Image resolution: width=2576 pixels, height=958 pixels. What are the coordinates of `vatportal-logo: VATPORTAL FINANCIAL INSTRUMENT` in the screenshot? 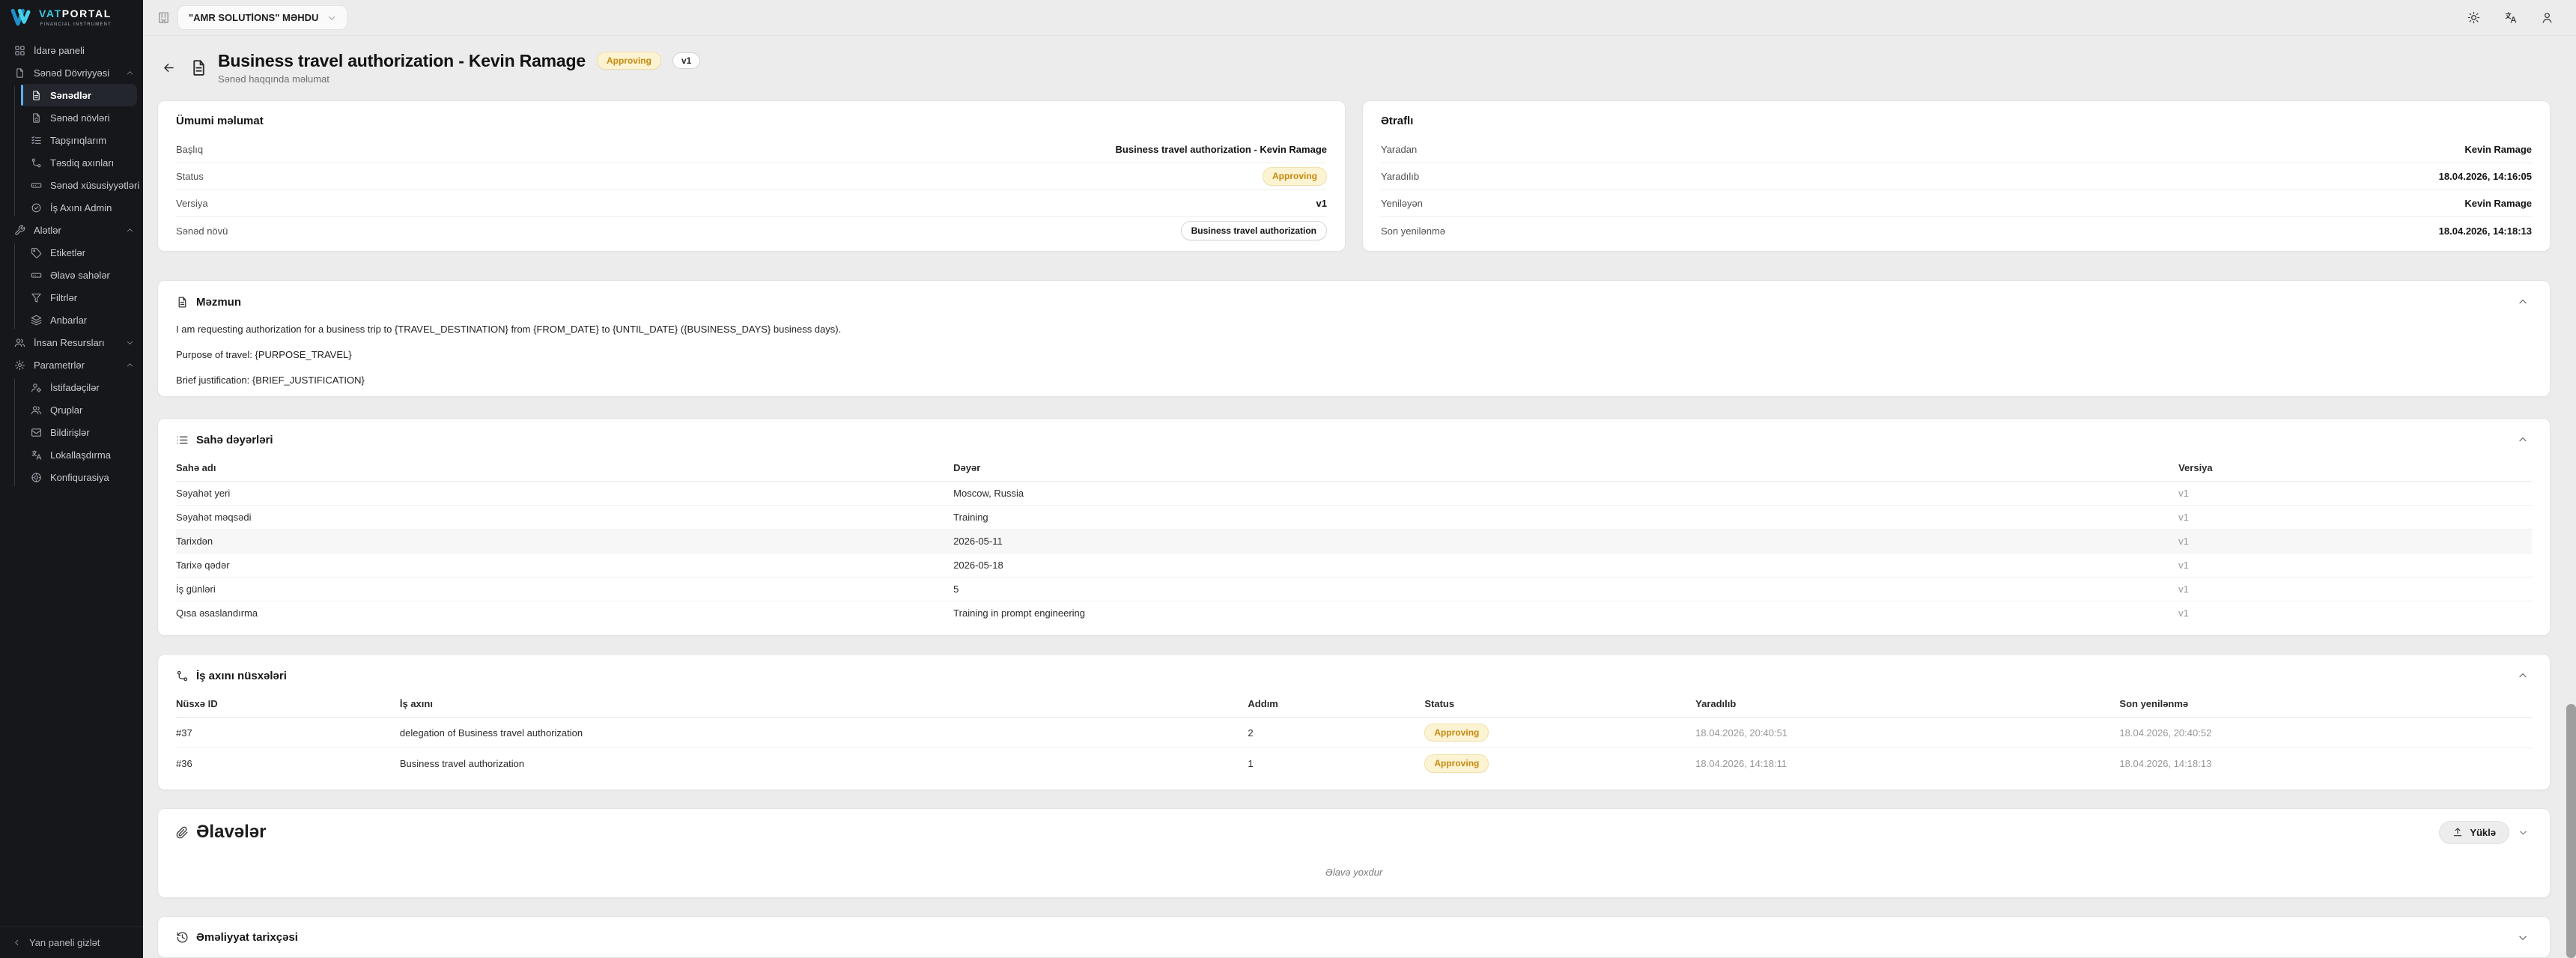 It's located at (71, 16).